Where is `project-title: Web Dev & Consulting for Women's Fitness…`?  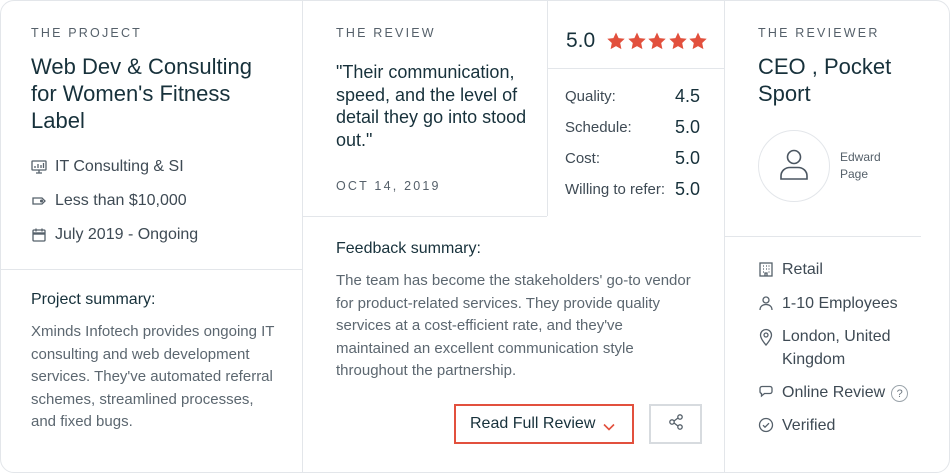 project-title: Web Dev & Consulting for Women's Fitness… is located at coordinates (161, 93).